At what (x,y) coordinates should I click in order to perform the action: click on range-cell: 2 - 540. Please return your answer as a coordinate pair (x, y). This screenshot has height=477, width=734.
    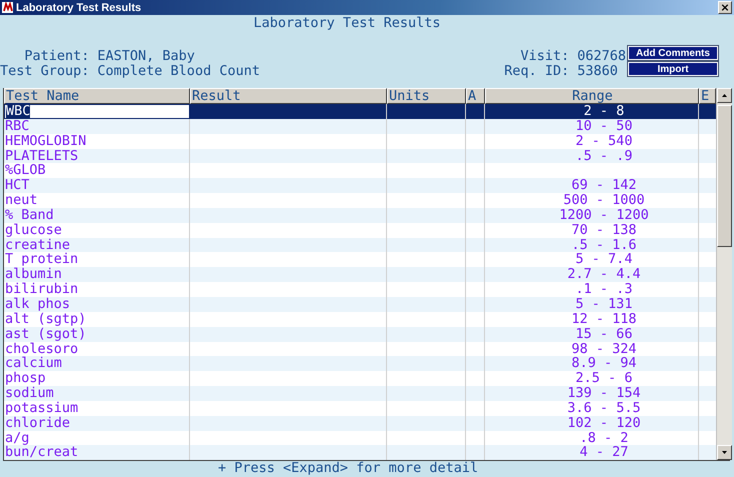
    Looking at the image, I should click on (604, 140).